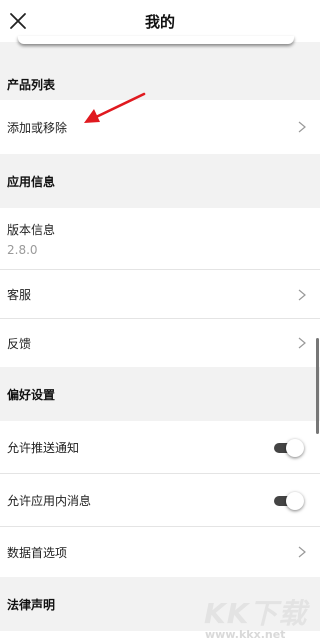  What do you see at coordinates (160, 127) in the screenshot?
I see `add-or-remove-products-row: 添加或移除` at bounding box center [160, 127].